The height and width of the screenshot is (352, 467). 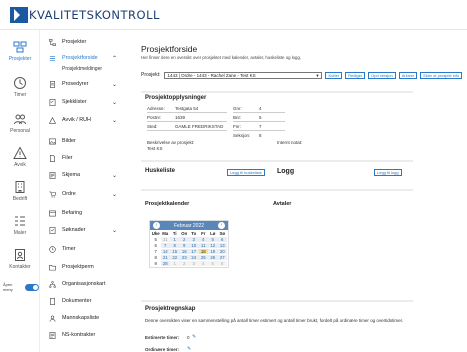 I want to click on menu-item-label: Befaring, so click(x=72, y=213).